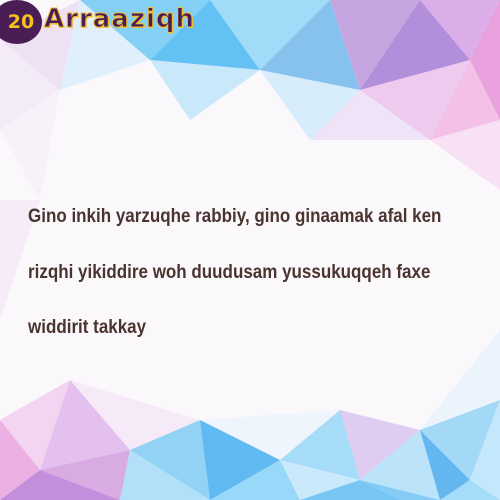  What do you see at coordinates (21, 22) in the screenshot?
I see `badge-number: 20` at bounding box center [21, 22].